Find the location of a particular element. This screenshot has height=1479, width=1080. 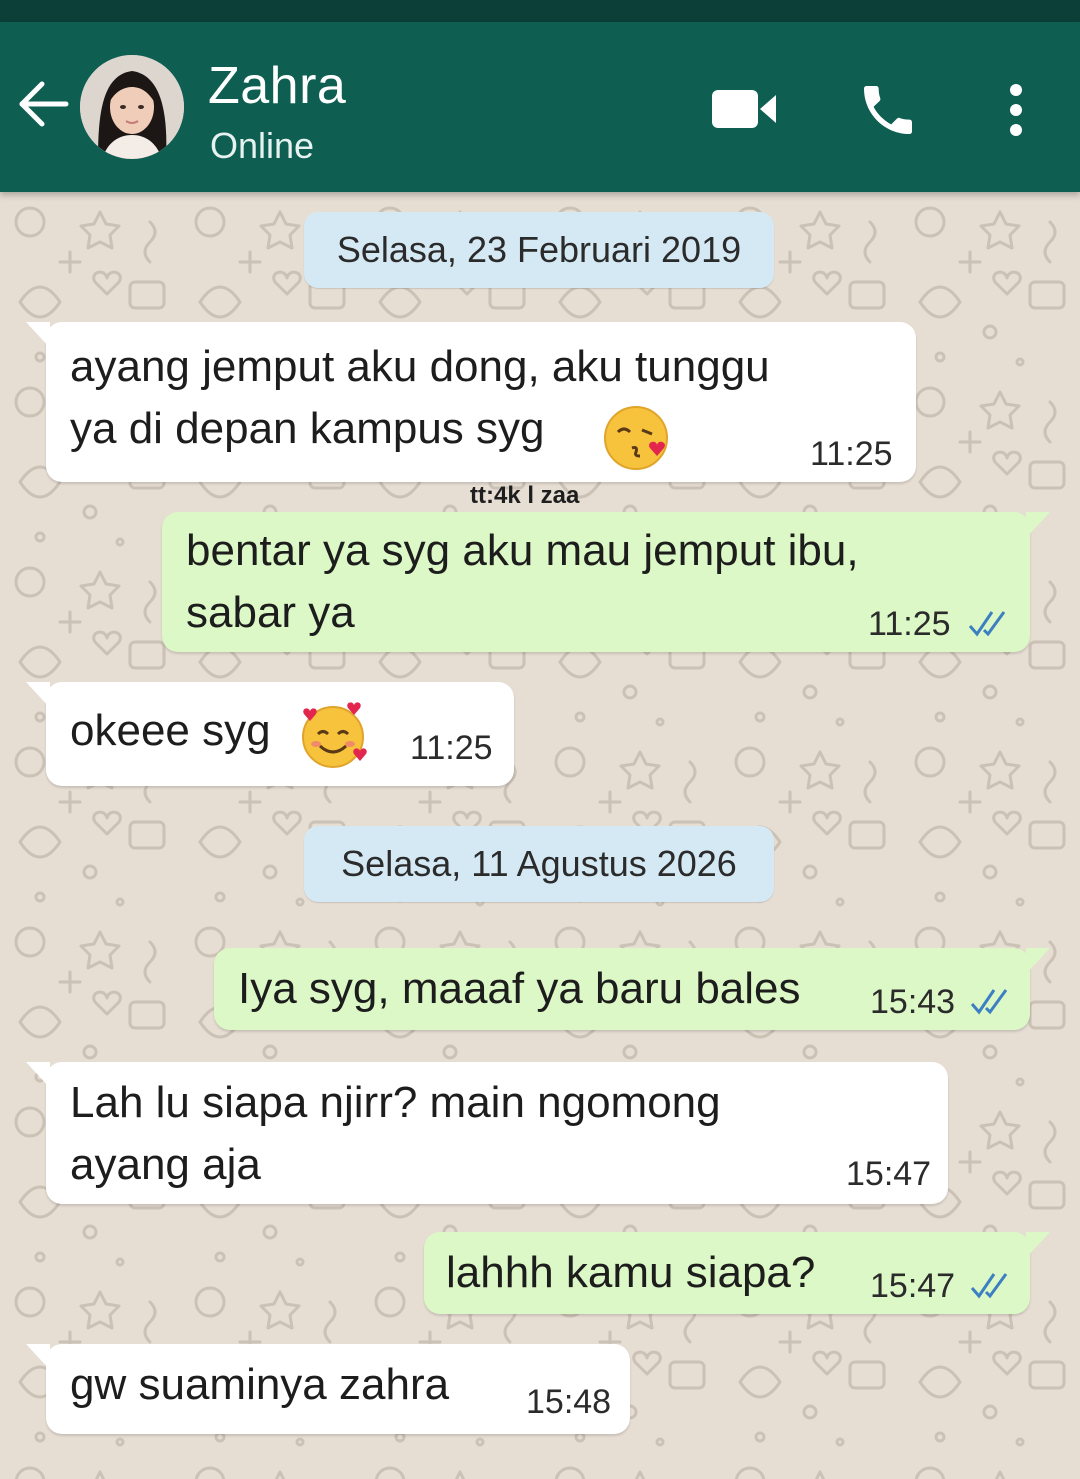

status-bar is located at coordinates (540, 11).